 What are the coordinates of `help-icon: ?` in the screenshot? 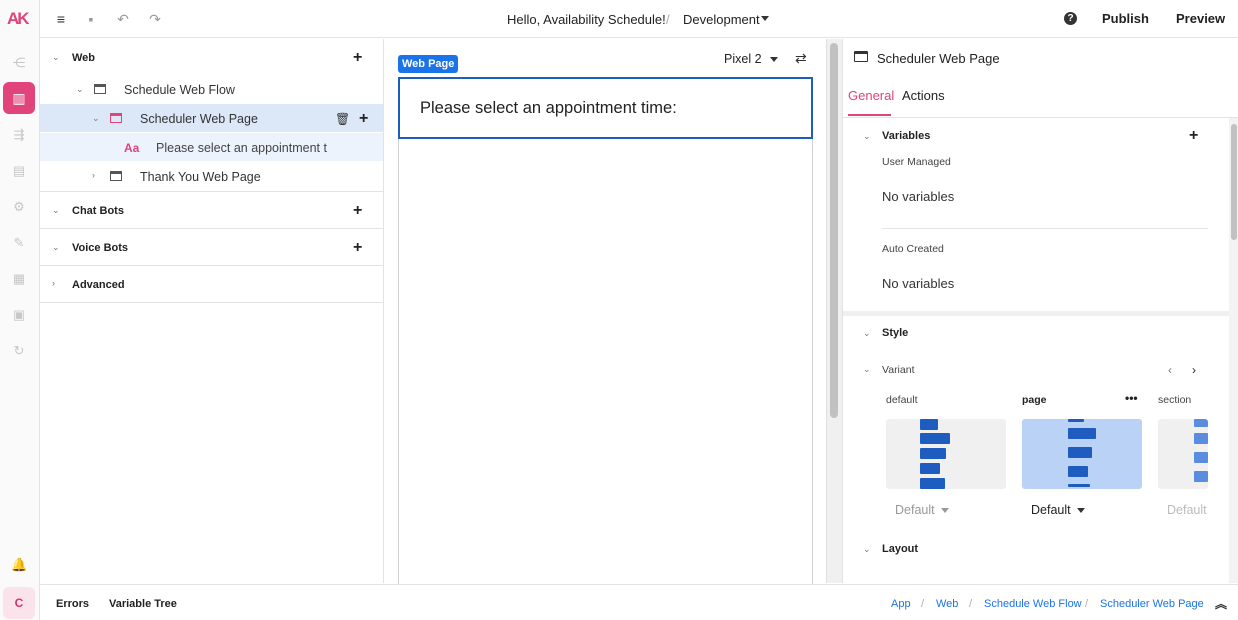 It's located at (1070, 18).